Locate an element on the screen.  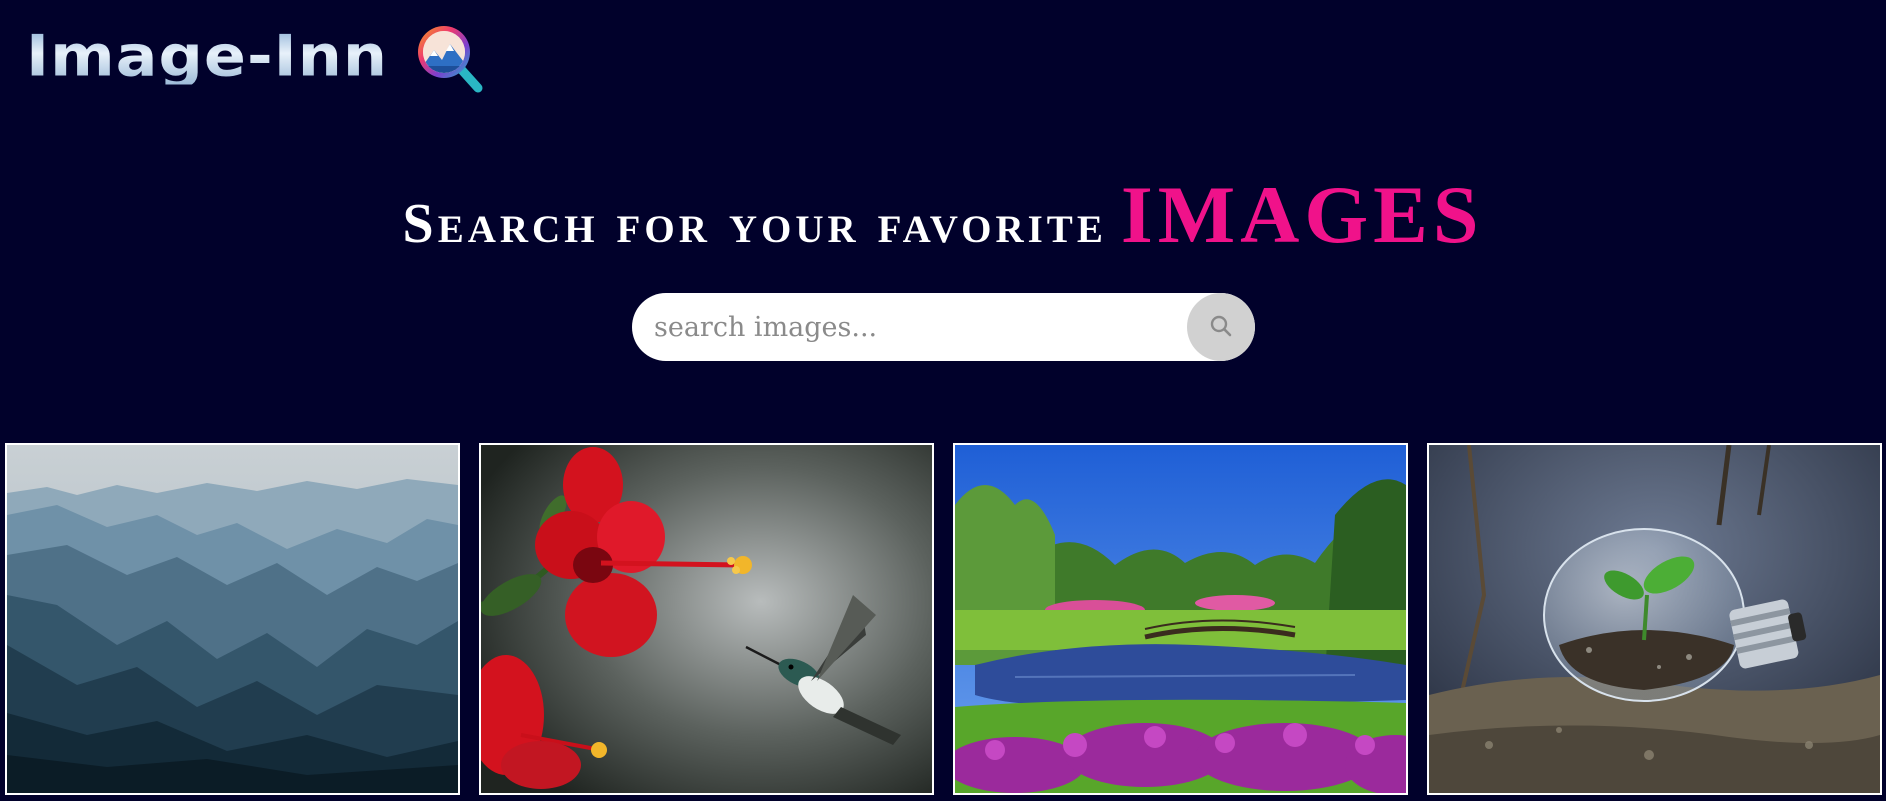
magnifier-mountain-logo-icon is located at coordinates (450, 58).